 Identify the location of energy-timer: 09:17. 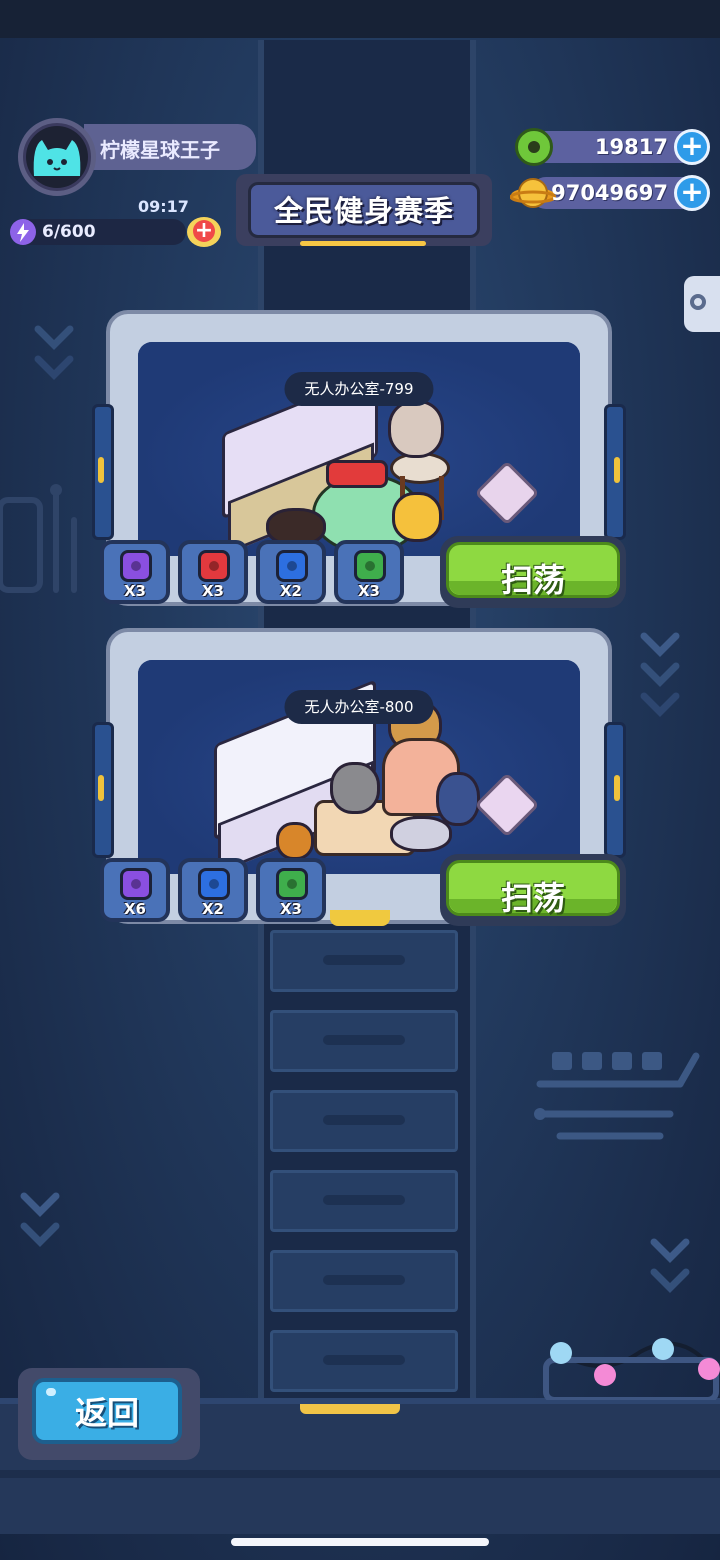
(163, 206).